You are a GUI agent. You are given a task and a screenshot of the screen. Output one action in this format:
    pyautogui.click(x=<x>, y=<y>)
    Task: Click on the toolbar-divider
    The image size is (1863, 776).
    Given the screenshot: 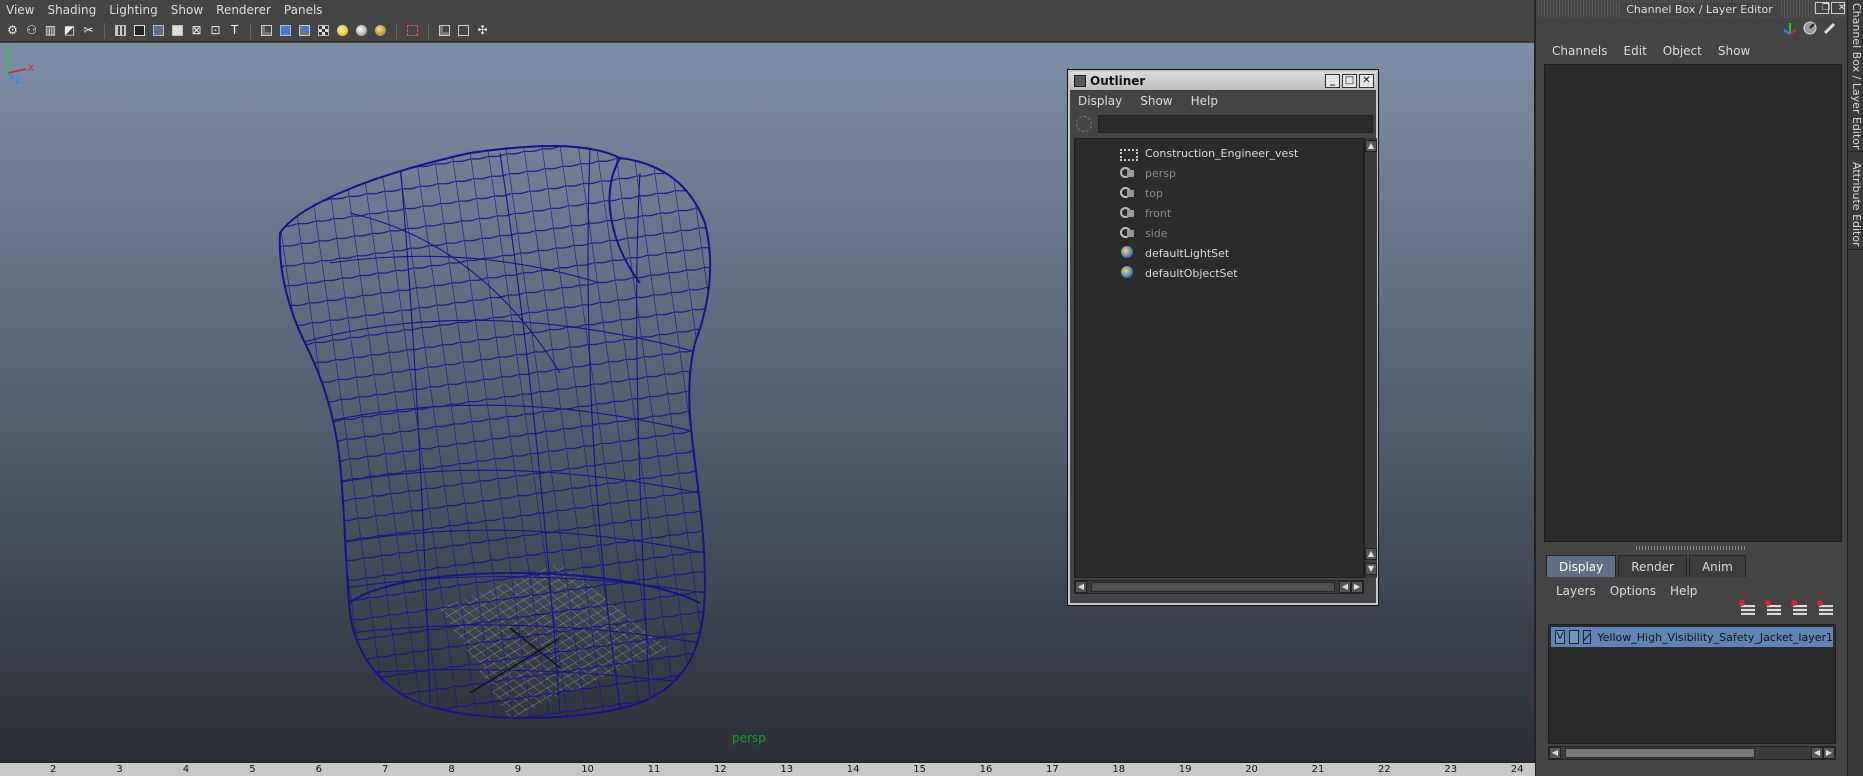 What is the action you would take?
    pyautogui.click(x=396, y=30)
    